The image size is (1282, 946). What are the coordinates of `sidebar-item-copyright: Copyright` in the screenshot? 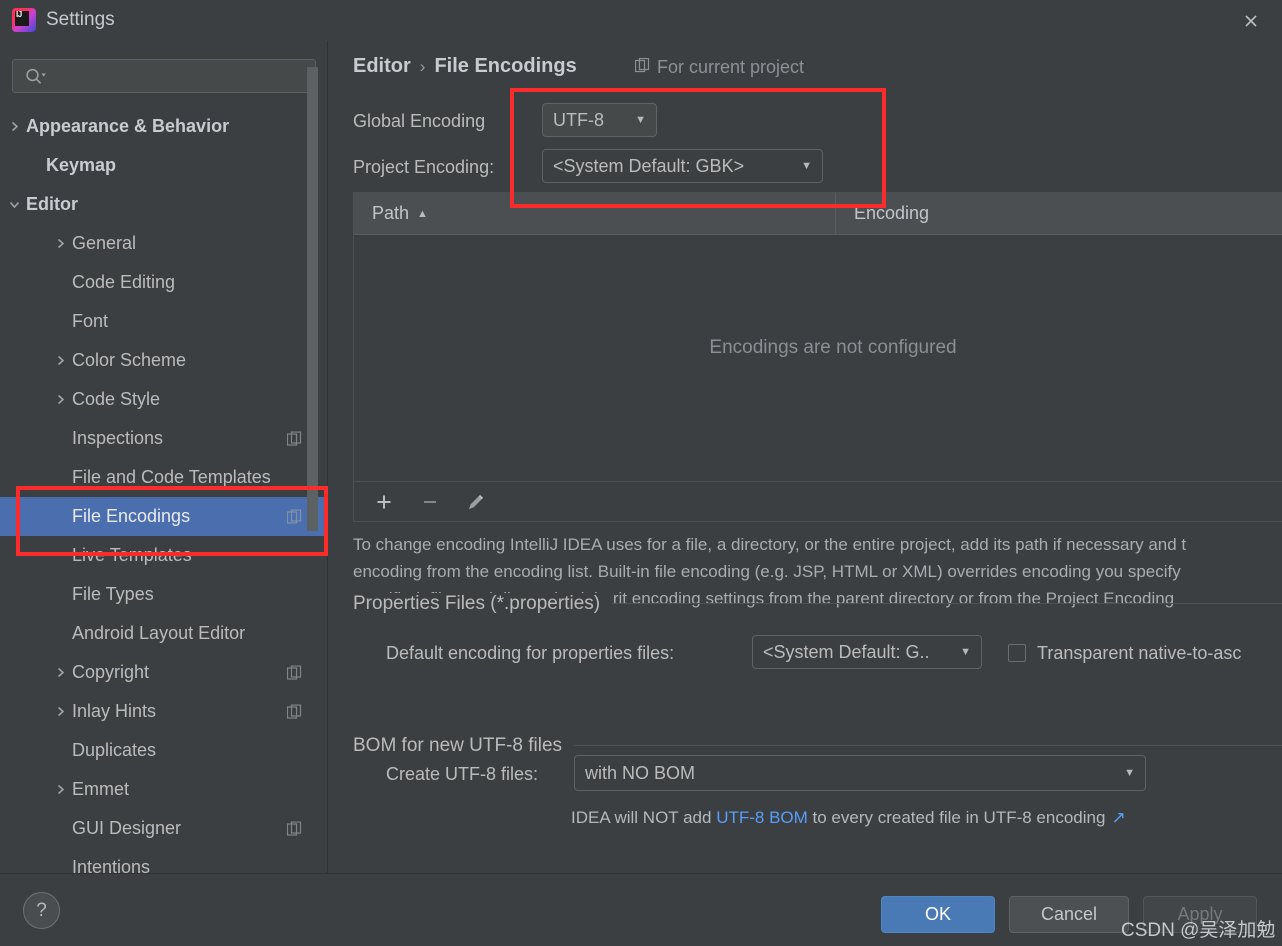 It's located at (163, 672).